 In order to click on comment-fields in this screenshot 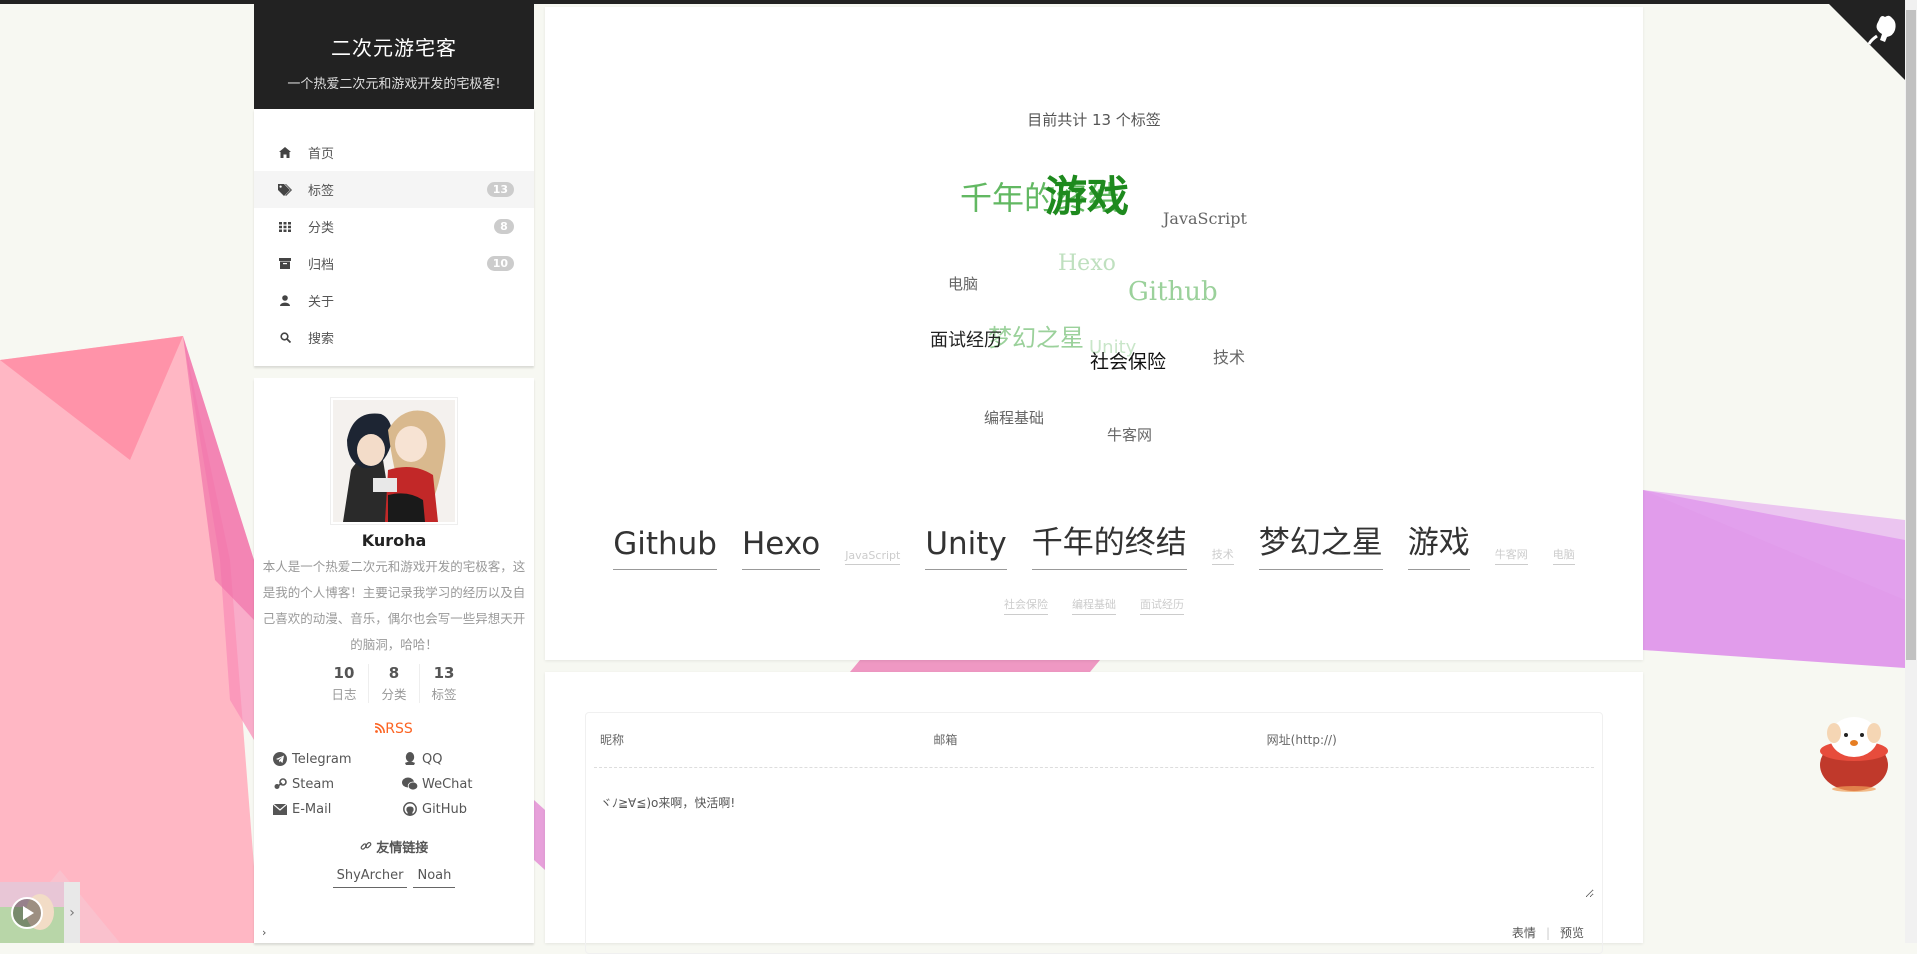, I will do `click(1094, 740)`.